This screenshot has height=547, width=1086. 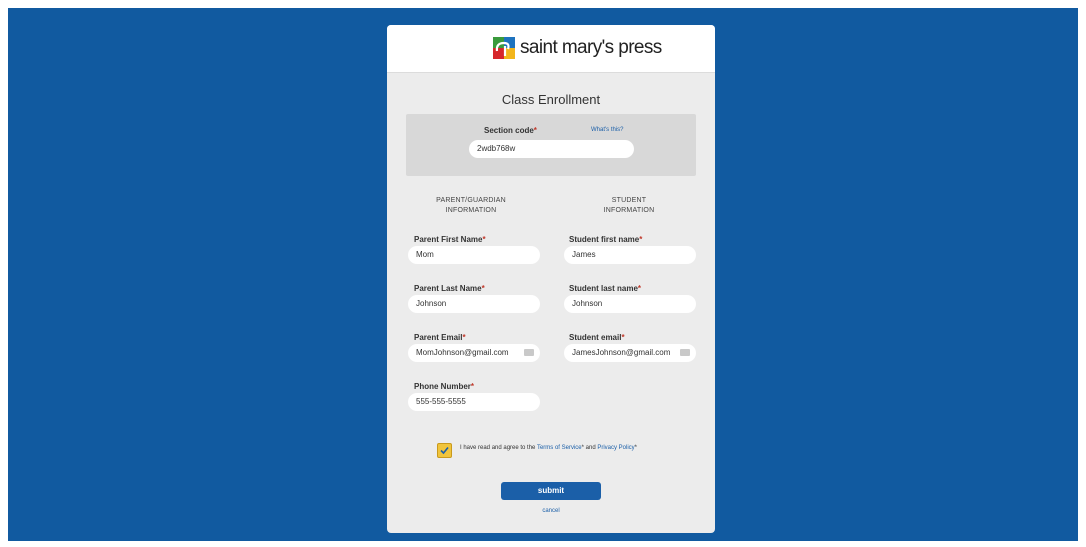 I want to click on cancel-link: cancel, so click(x=551, y=511).